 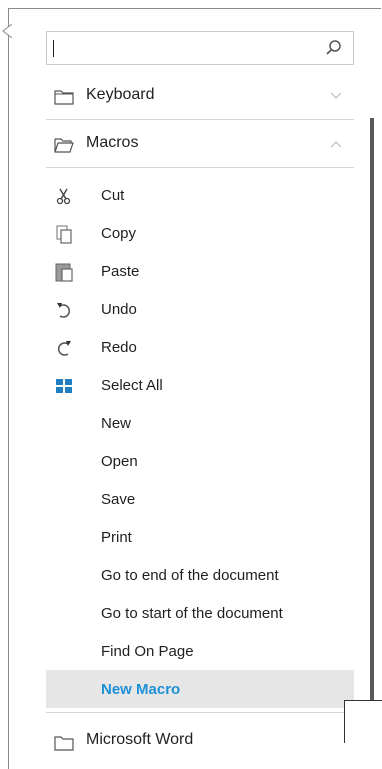 I want to click on macro-item-cut: Cut, so click(x=200, y=195).